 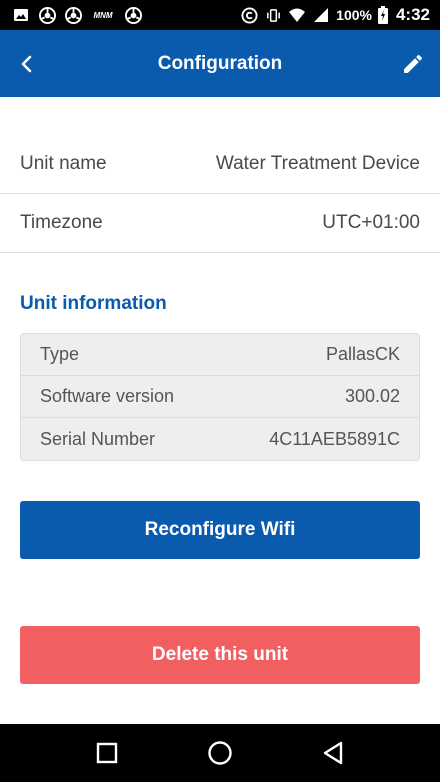 What do you see at coordinates (220, 530) in the screenshot?
I see `reconfigure-wifi-button: Reconfigure Wifi` at bounding box center [220, 530].